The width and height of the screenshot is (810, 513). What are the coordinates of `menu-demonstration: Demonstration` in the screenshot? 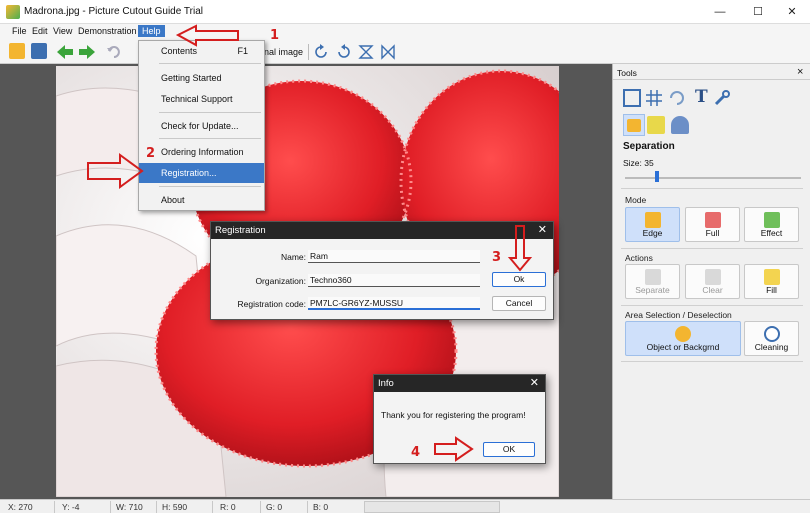 It's located at (107, 31).